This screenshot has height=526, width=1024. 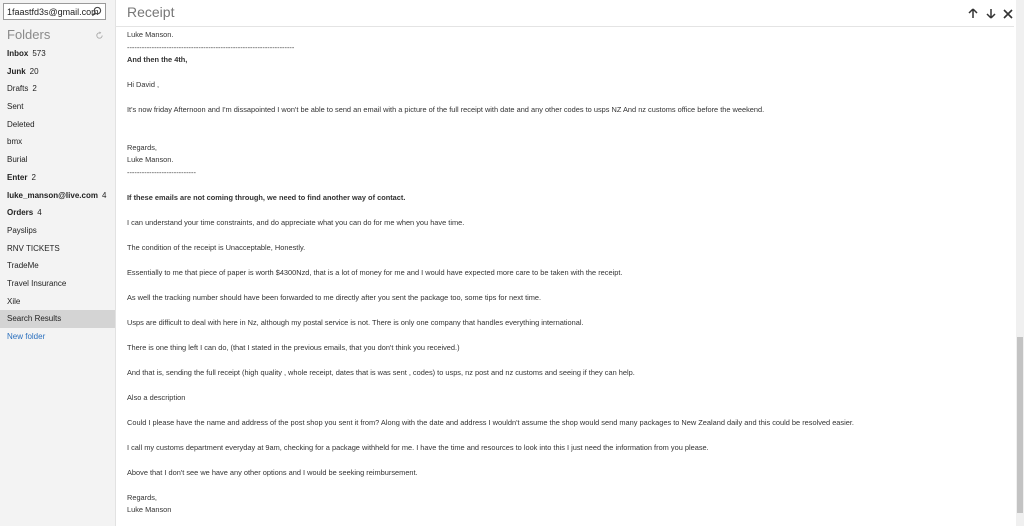 What do you see at coordinates (20, 213) in the screenshot?
I see `folder-label: Orders` at bounding box center [20, 213].